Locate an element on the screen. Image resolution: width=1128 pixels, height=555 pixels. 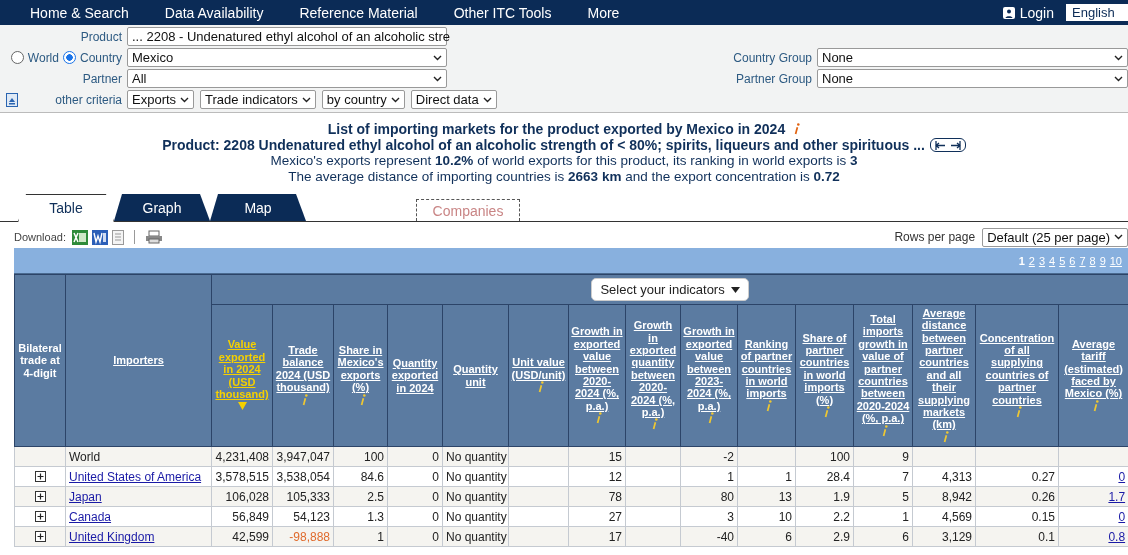
header-link: Quantity unit is located at coordinates (475, 375).